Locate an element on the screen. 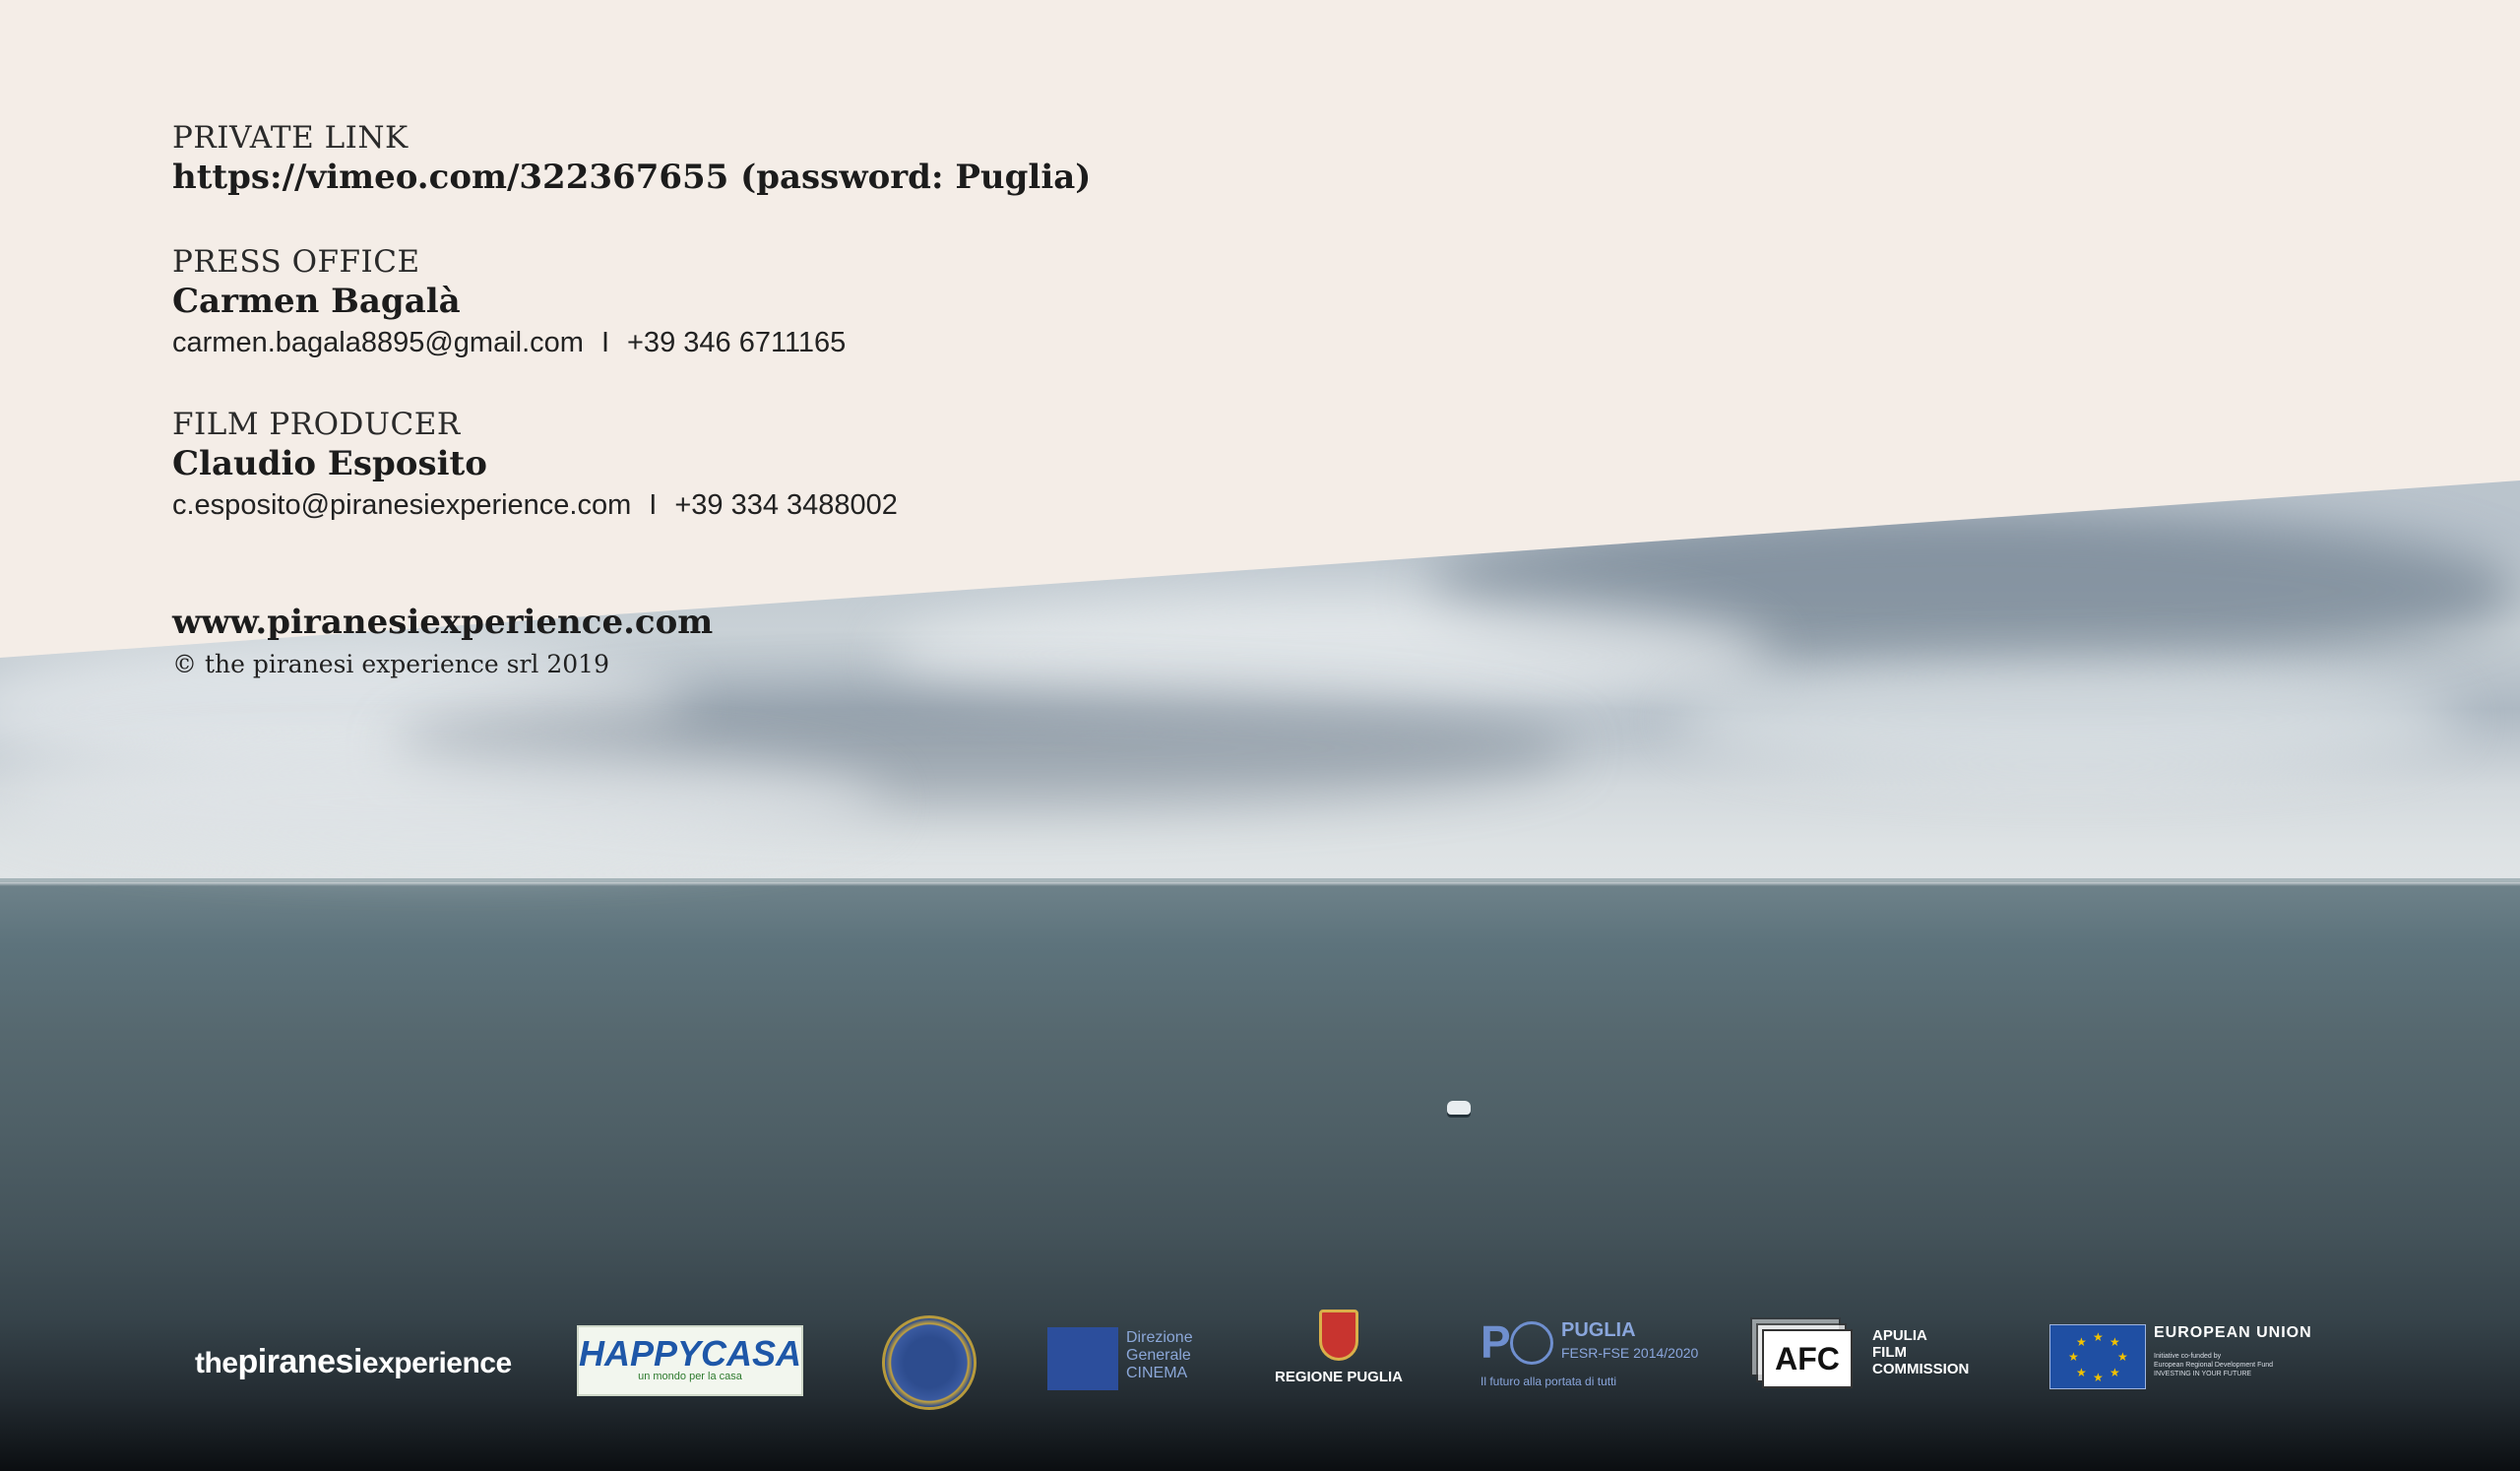 This screenshot has height=1471, width=2520. press-office-email: carmen.bagala8895@gmail.com is located at coordinates (378, 342).